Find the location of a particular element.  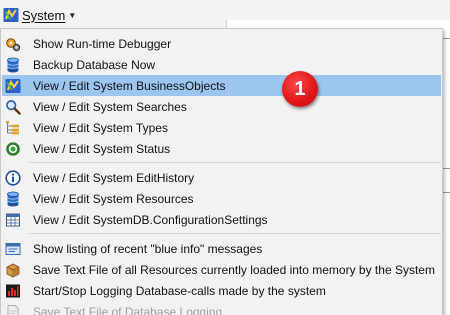

system-menu-button: System ▼ is located at coordinates (40, 15).